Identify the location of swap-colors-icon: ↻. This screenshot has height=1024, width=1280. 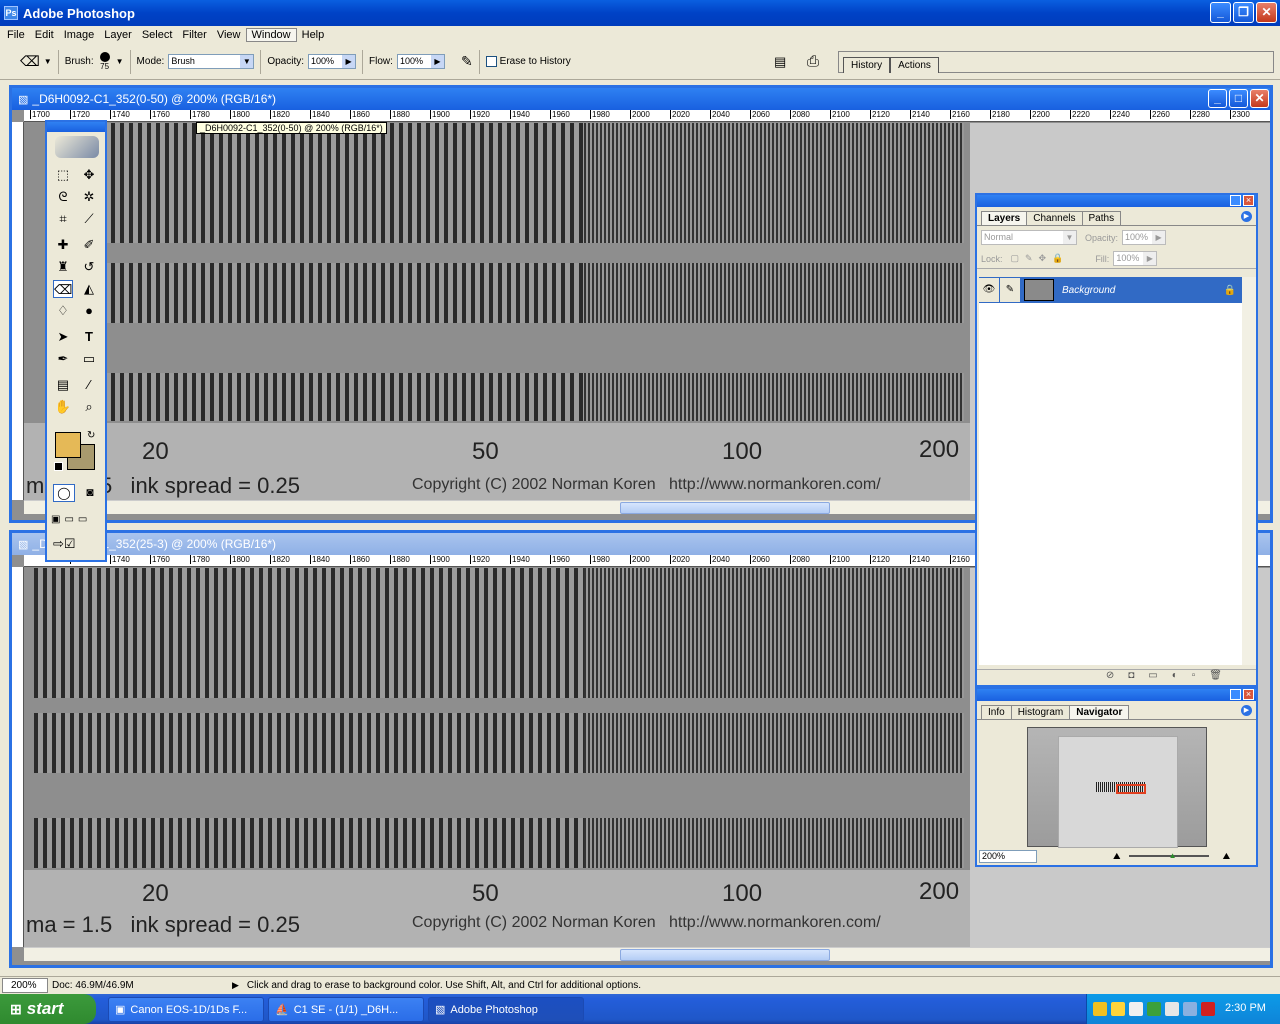
(91, 435).